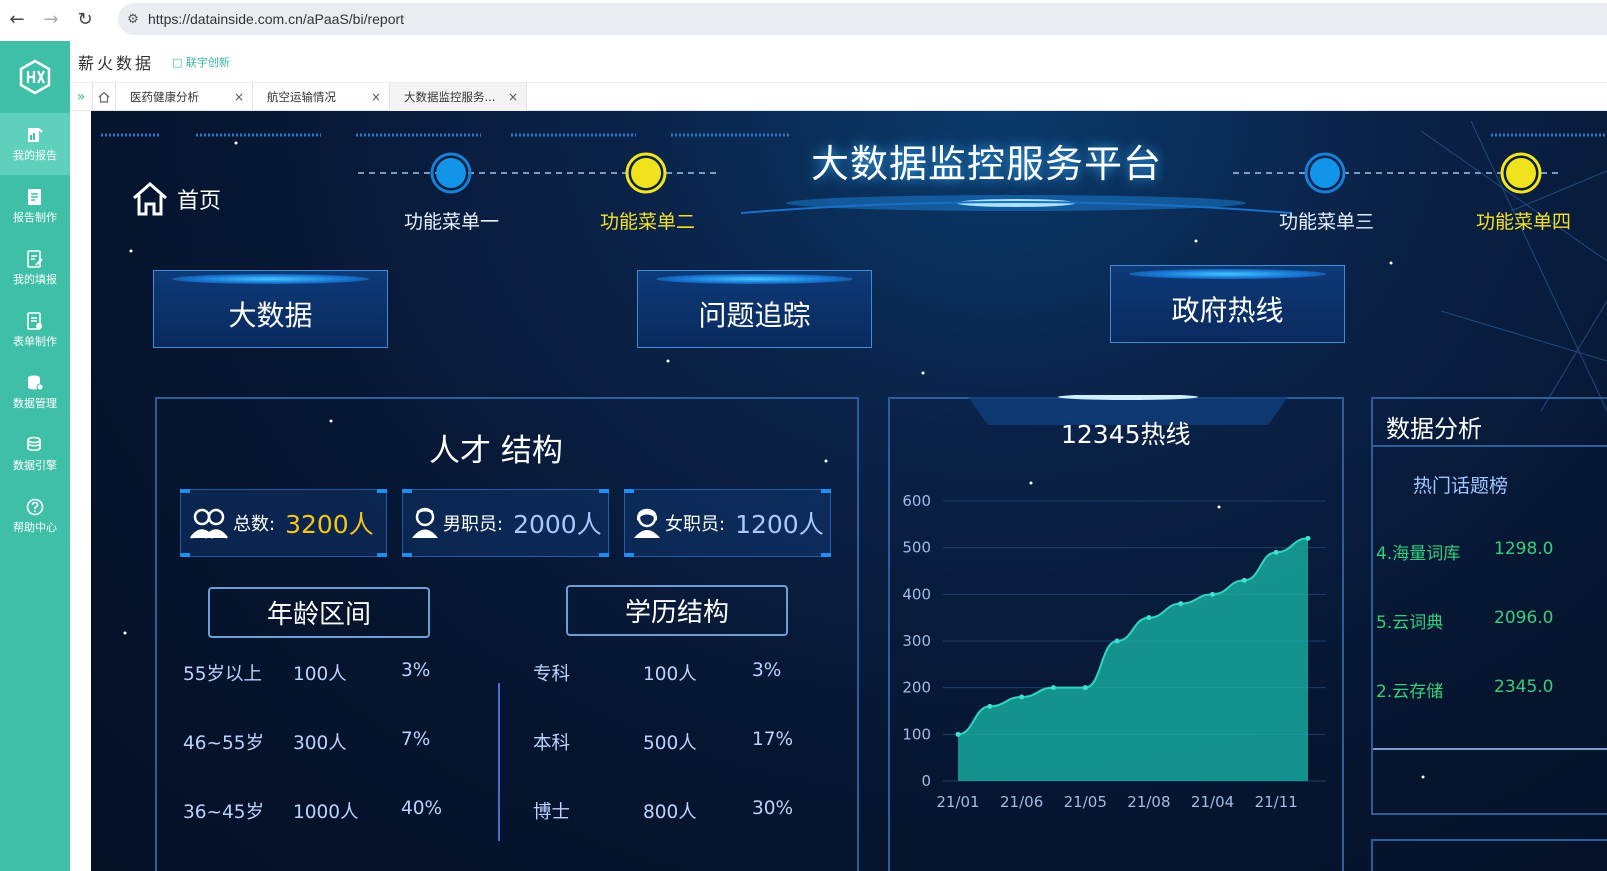  What do you see at coordinates (1227, 304) in the screenshot?
I see `gov-hotline-button: 政府热线` at bounding box center [1227, 304].